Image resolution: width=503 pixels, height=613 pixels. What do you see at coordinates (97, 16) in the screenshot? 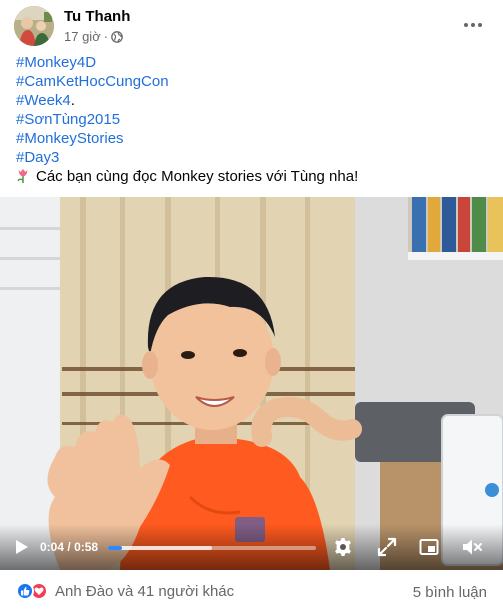
I see `author-name: Tu Thanh` at bounding box center [97, 16].